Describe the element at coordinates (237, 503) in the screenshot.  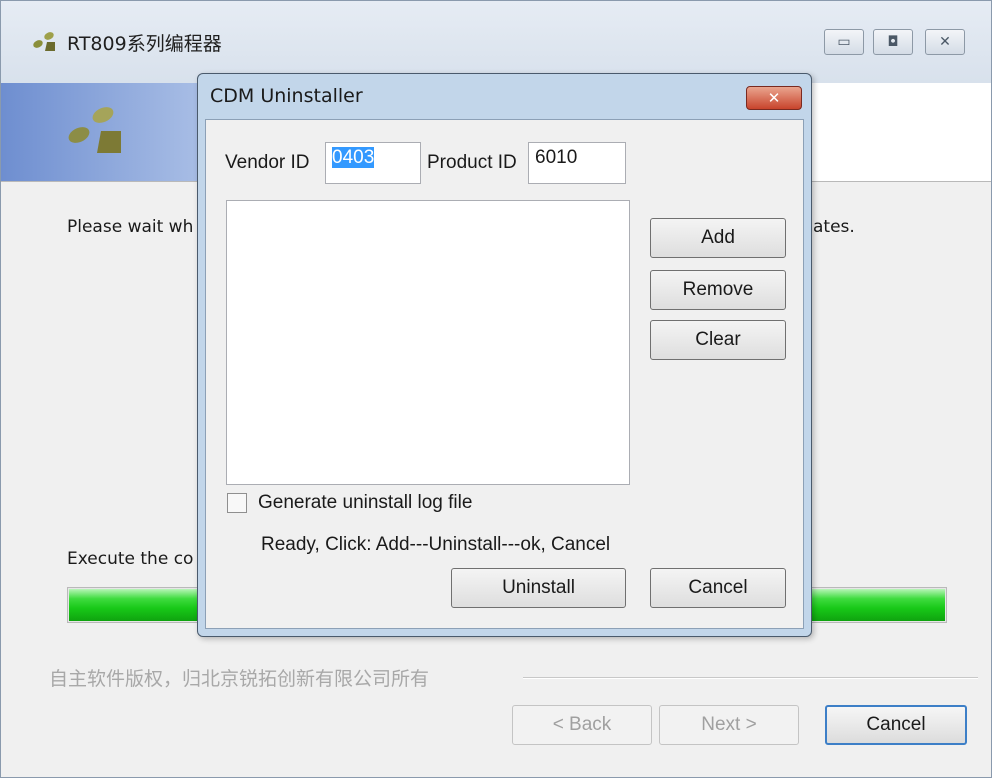
I see `generate-log-checkbox` at that location.